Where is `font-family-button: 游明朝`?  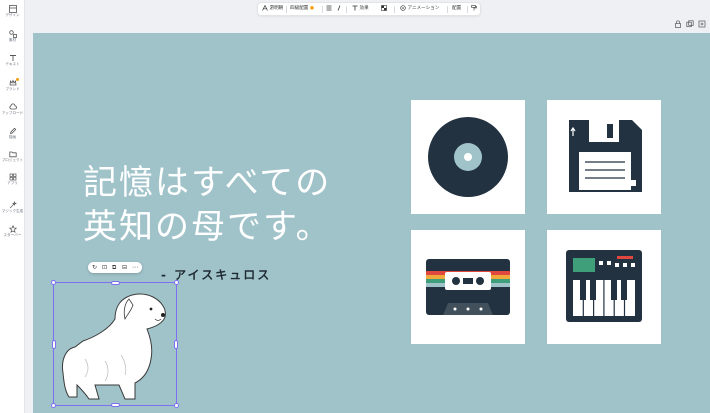
font-family-button: 游明朝 is located at coordinates (272, 9).